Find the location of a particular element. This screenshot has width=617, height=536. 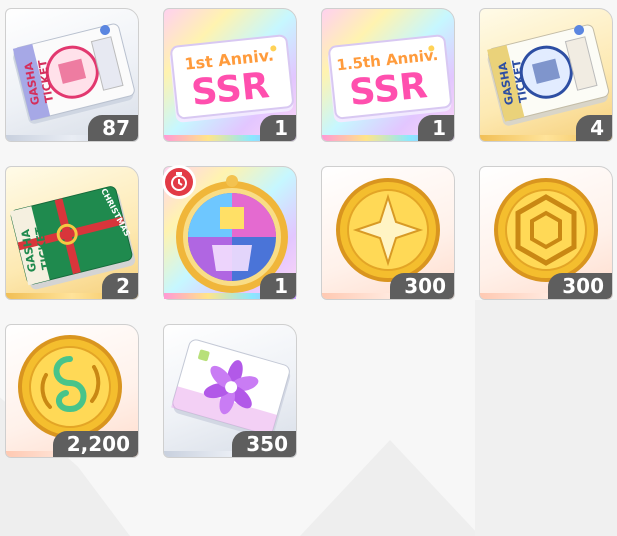

item-count: 4 is located at coordinates (594, 128).